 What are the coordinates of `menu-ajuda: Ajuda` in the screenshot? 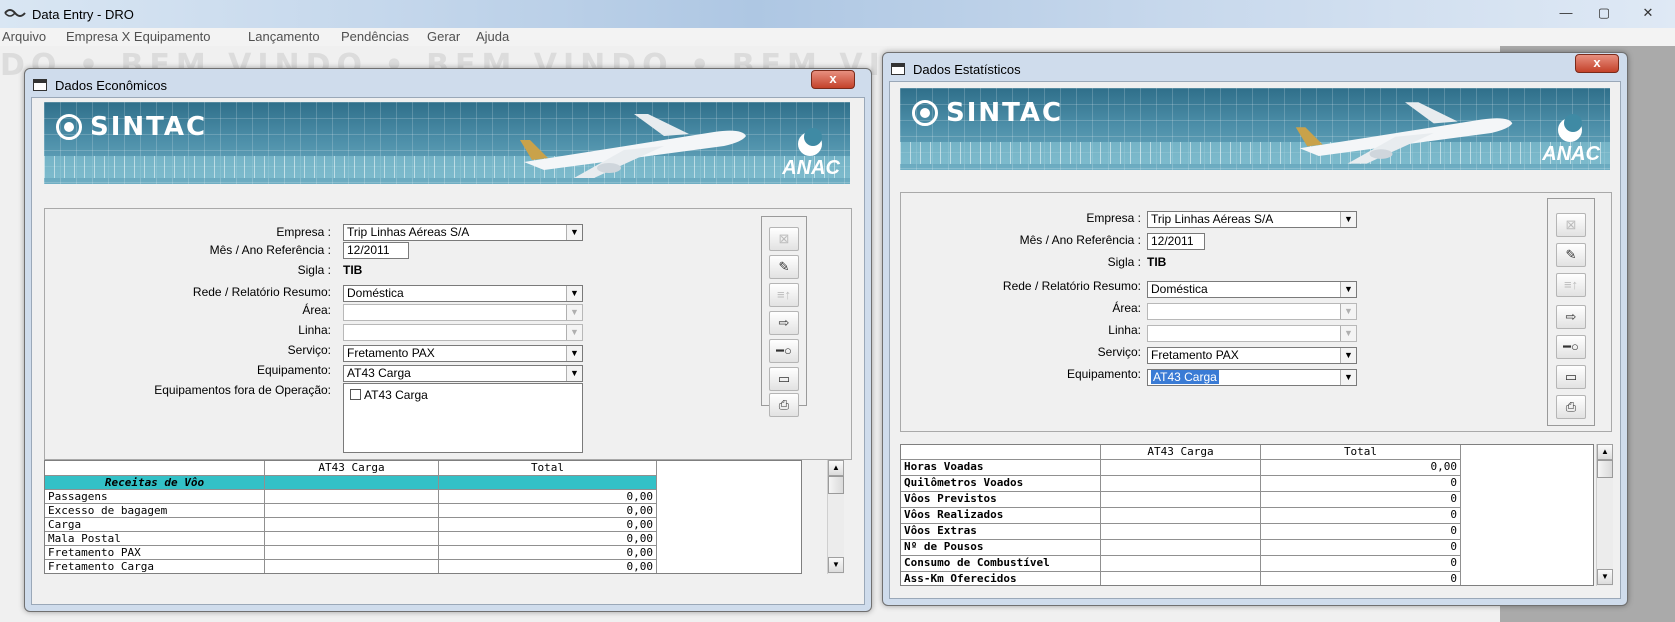 It's located at (492, 36).